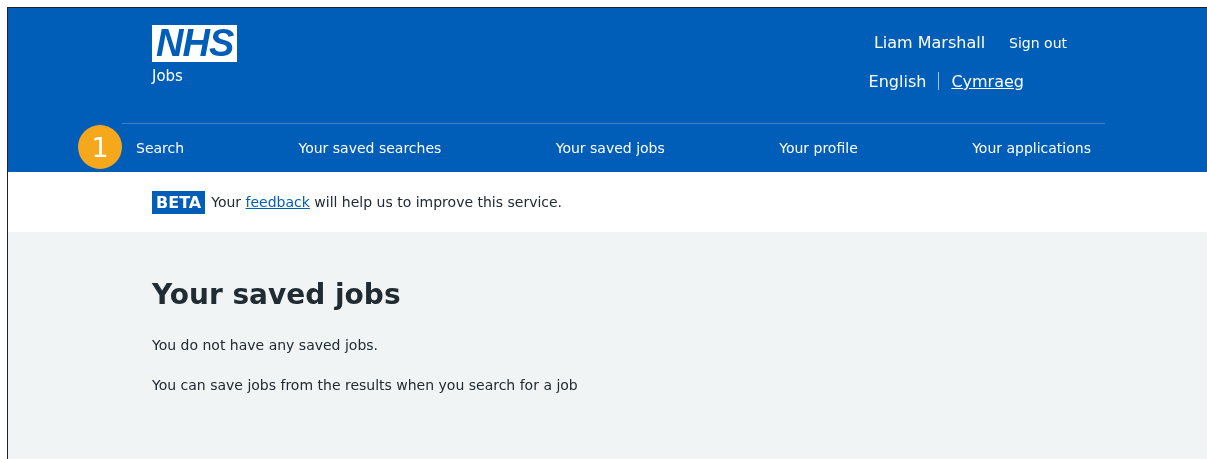 This screenshot has width=1207, height=459. I want to click on nav-link: Your profile, so click(818, 148).